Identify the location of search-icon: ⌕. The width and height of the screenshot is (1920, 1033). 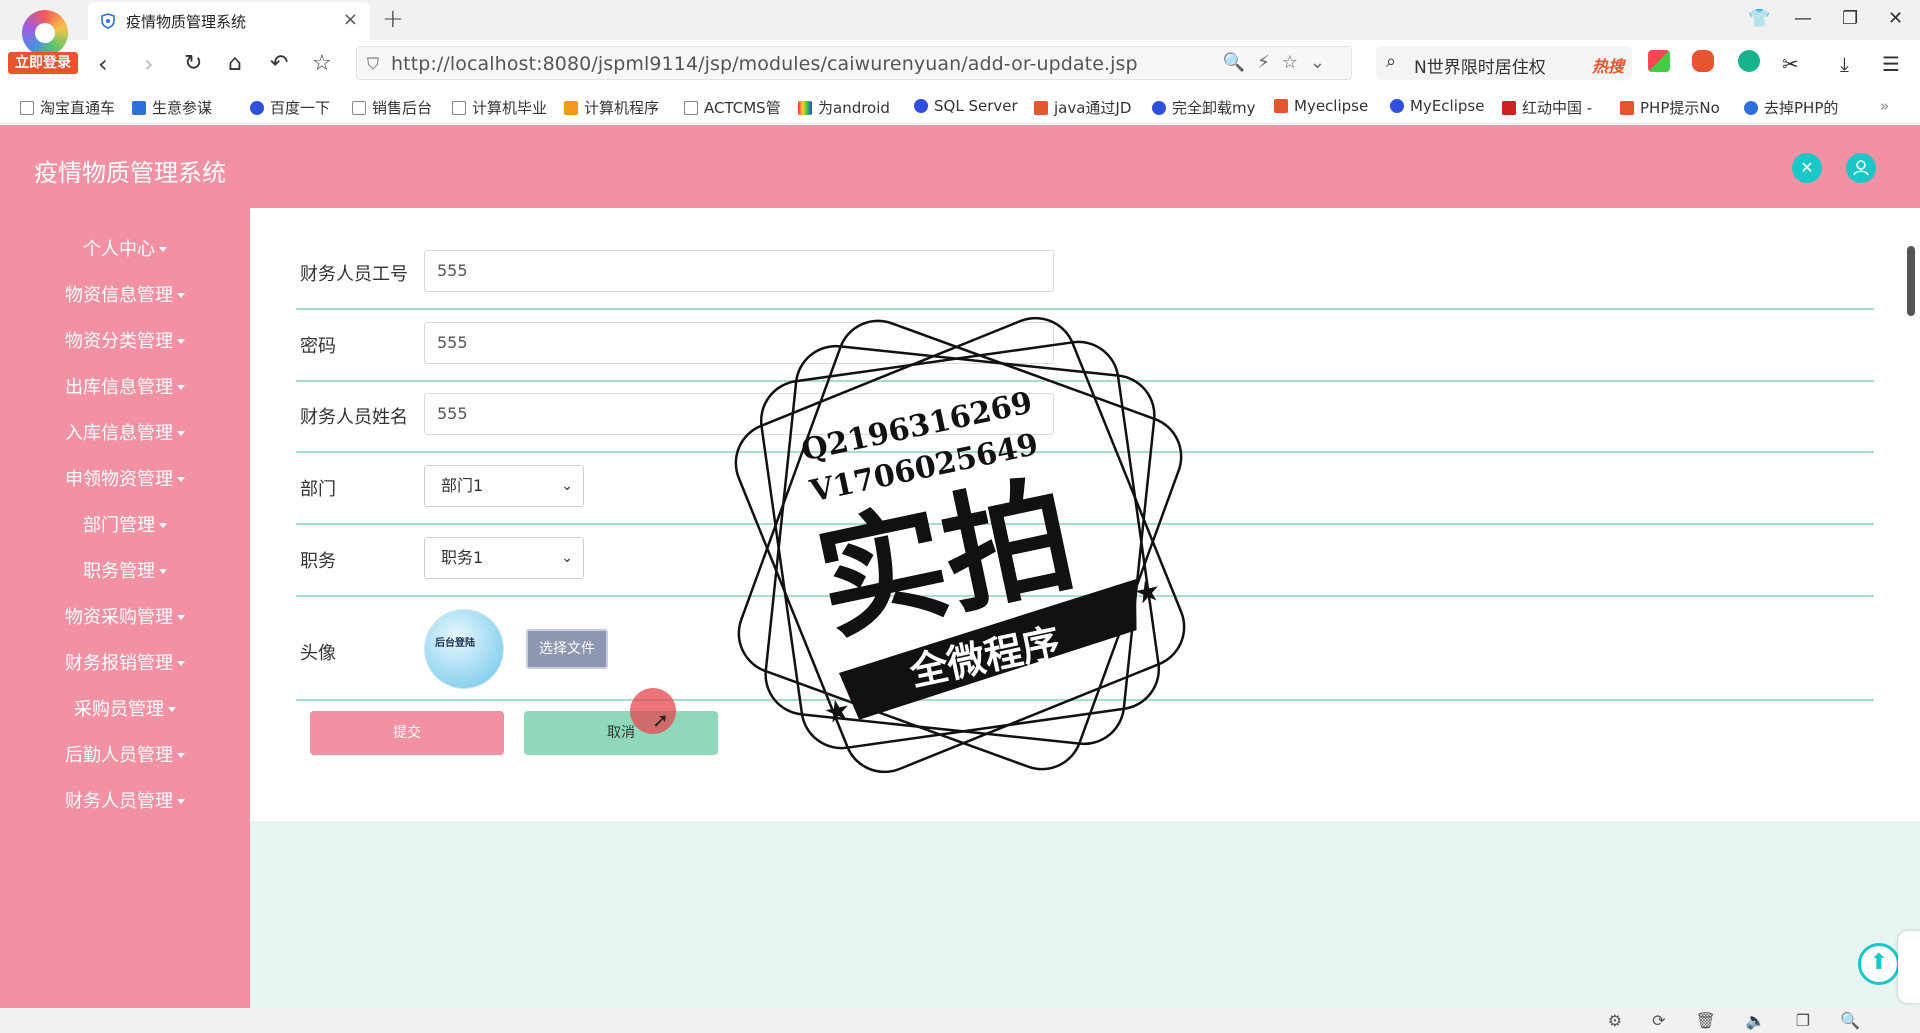
(1391, 61).